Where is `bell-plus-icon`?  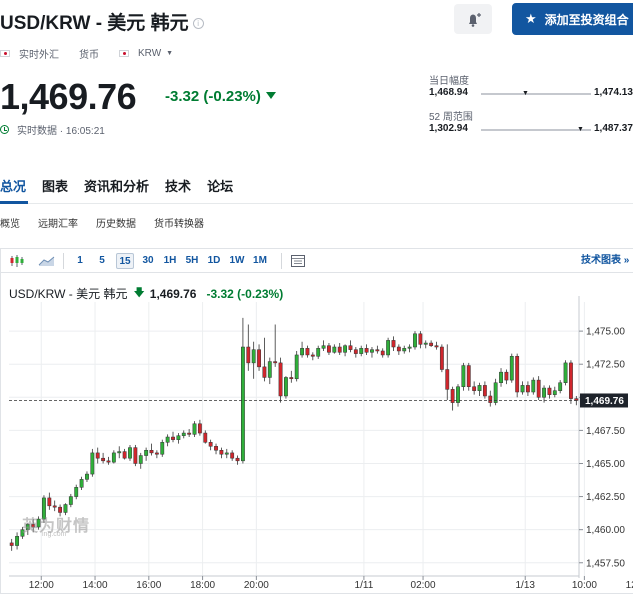
bell-plus-icon is located at coordinates (475, 20).